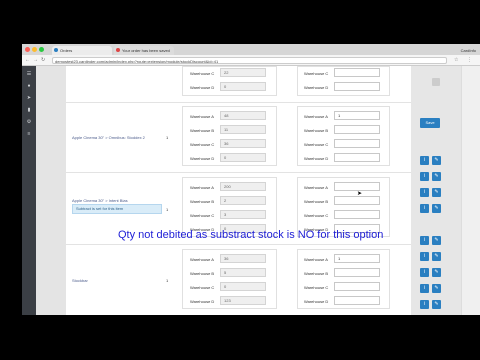  What do you see at coordinates (29, 122) in the screenshot?
I see `settings-icon: ⚙` at bounding box center [29, 122].